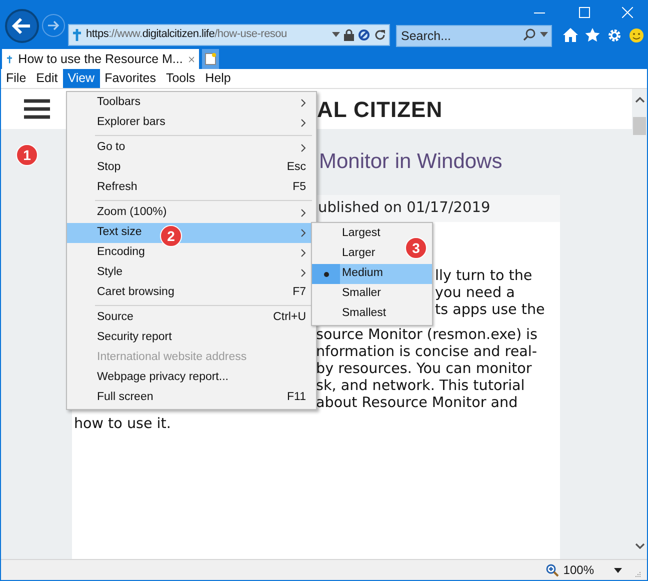  What do you see at coordinates (123, 424) in the screenshot?
I see `article-text-line: how to use it.` at bounding box center [123, 424].